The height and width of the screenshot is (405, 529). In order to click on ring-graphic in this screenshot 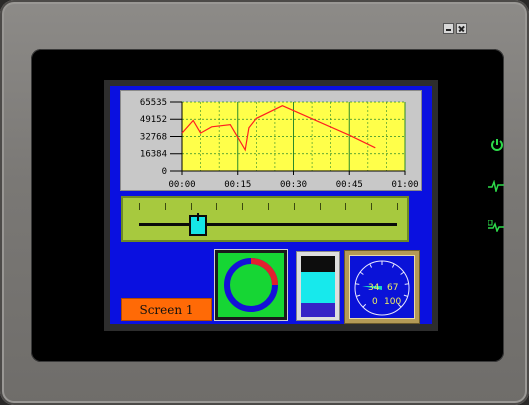, I will do `click(251, 285)`.